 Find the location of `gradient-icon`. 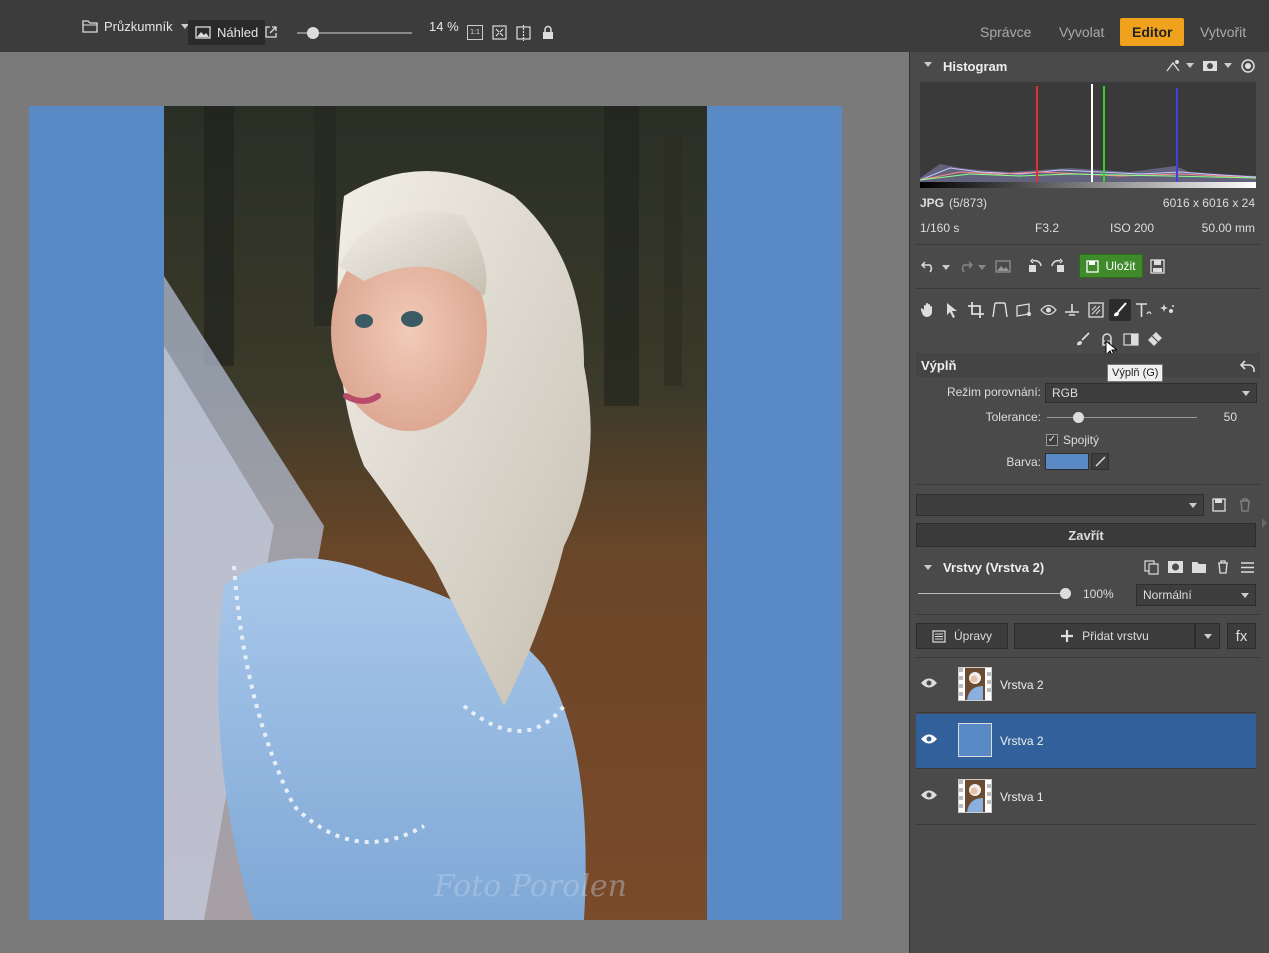

gradient-icon is located at coordinates (1131, 339).